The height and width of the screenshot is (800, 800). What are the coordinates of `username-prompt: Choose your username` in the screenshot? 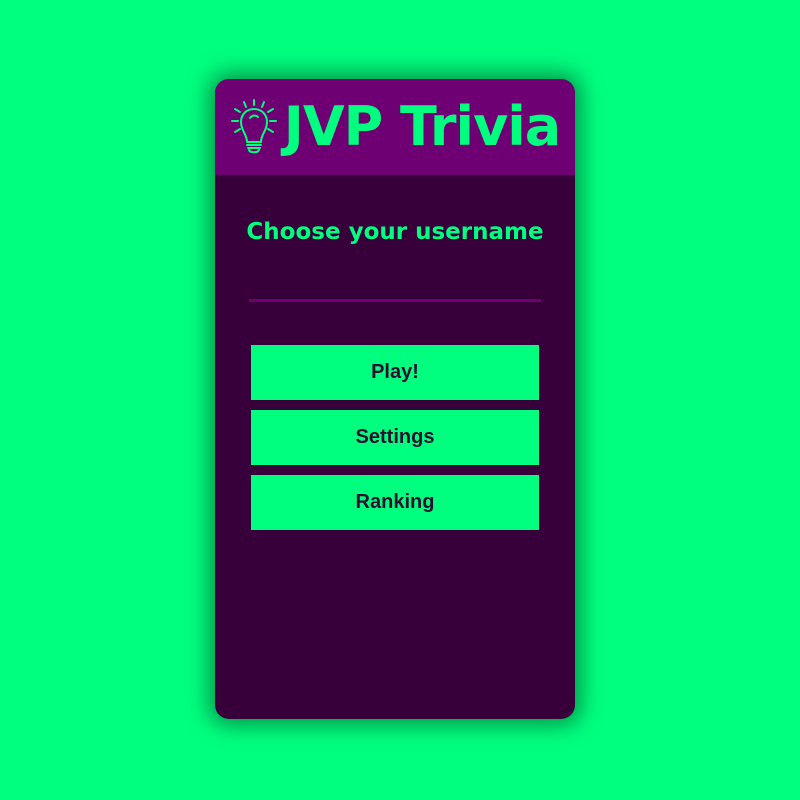 It's located at (395, 232).